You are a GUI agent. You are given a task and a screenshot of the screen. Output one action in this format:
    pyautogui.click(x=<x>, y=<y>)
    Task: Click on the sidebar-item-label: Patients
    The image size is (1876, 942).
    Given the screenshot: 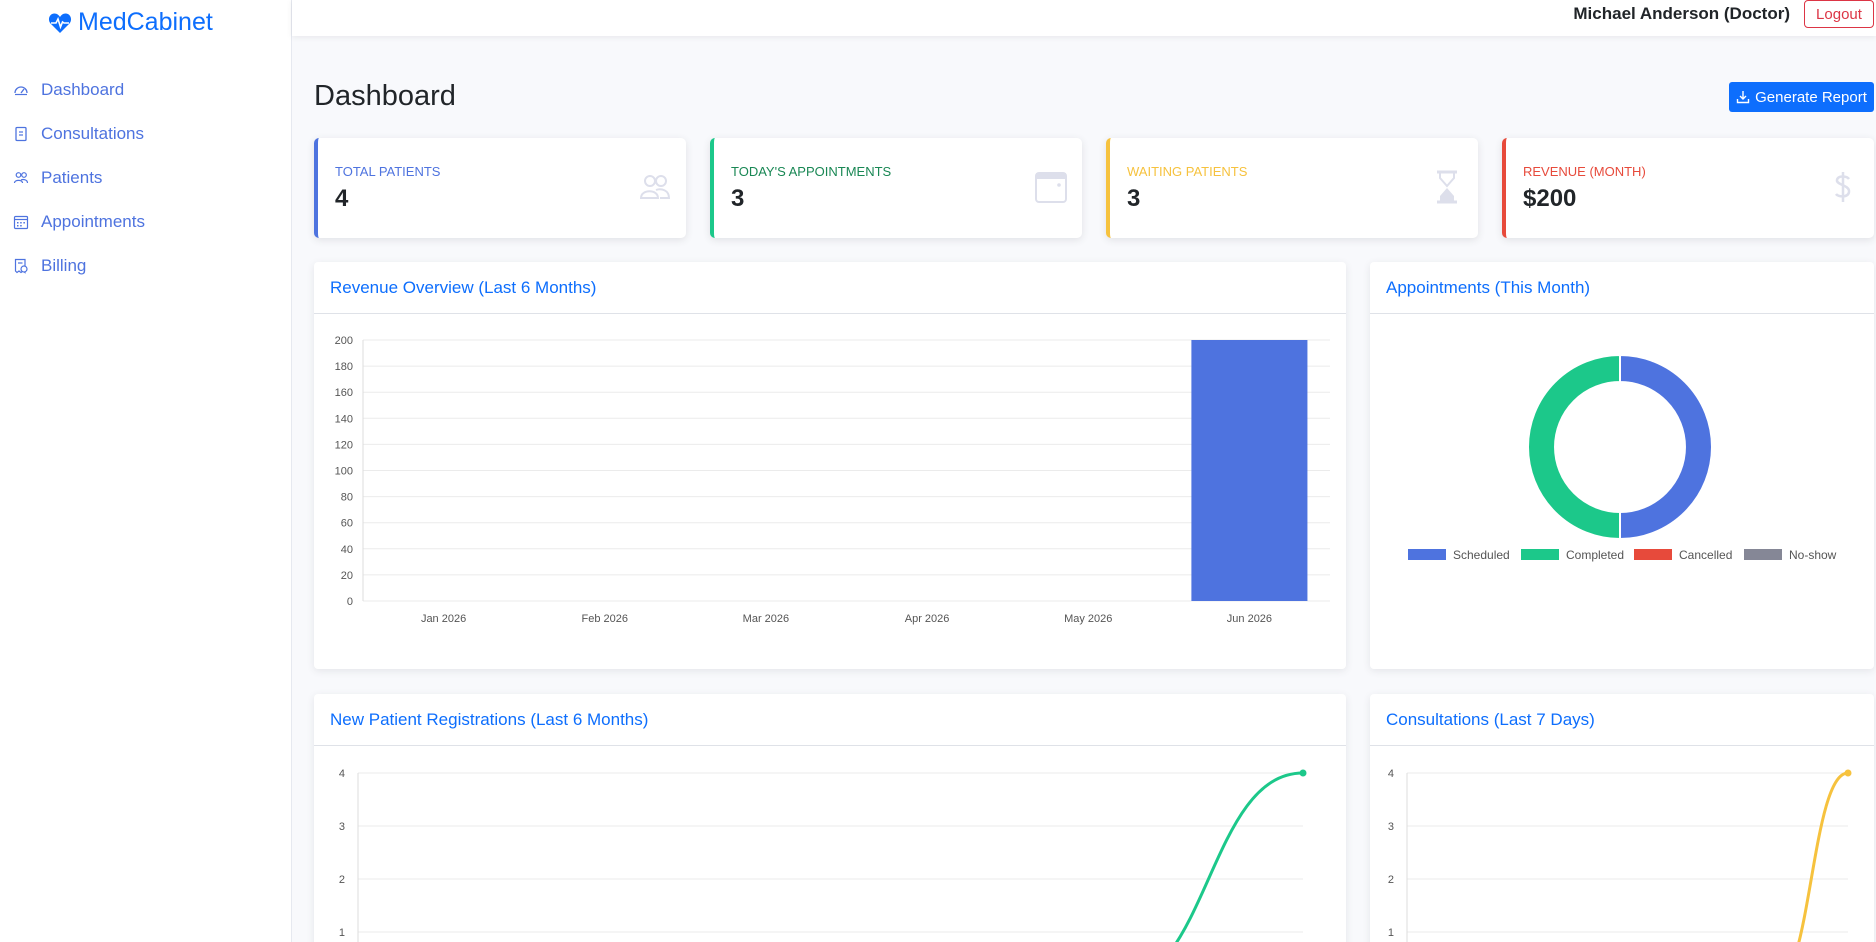 What is the action you would take?
    pyautogui.click(x=72, y=177)
    